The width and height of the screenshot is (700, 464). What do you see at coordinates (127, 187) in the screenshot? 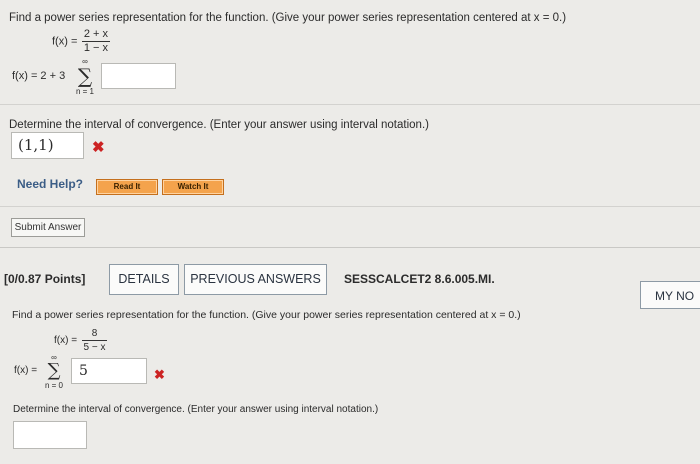
I see `read-it-button: Read It` at bounding box center [127, 187].